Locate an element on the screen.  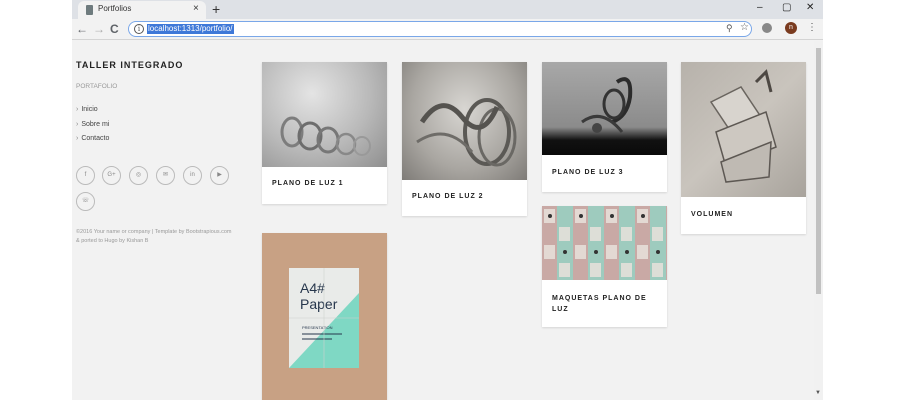
portfolio-card-plano-de-luz-3: PLANO DE LUZ 3 is located at coordinates (604, 127).